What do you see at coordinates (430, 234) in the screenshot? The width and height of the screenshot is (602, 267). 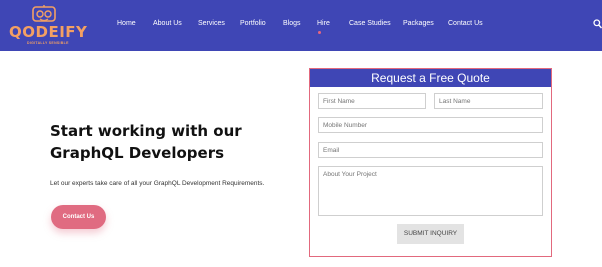 I see `submit-inquiry-button: SUBMIT INQUIRY` at bounding box center [430, 234].